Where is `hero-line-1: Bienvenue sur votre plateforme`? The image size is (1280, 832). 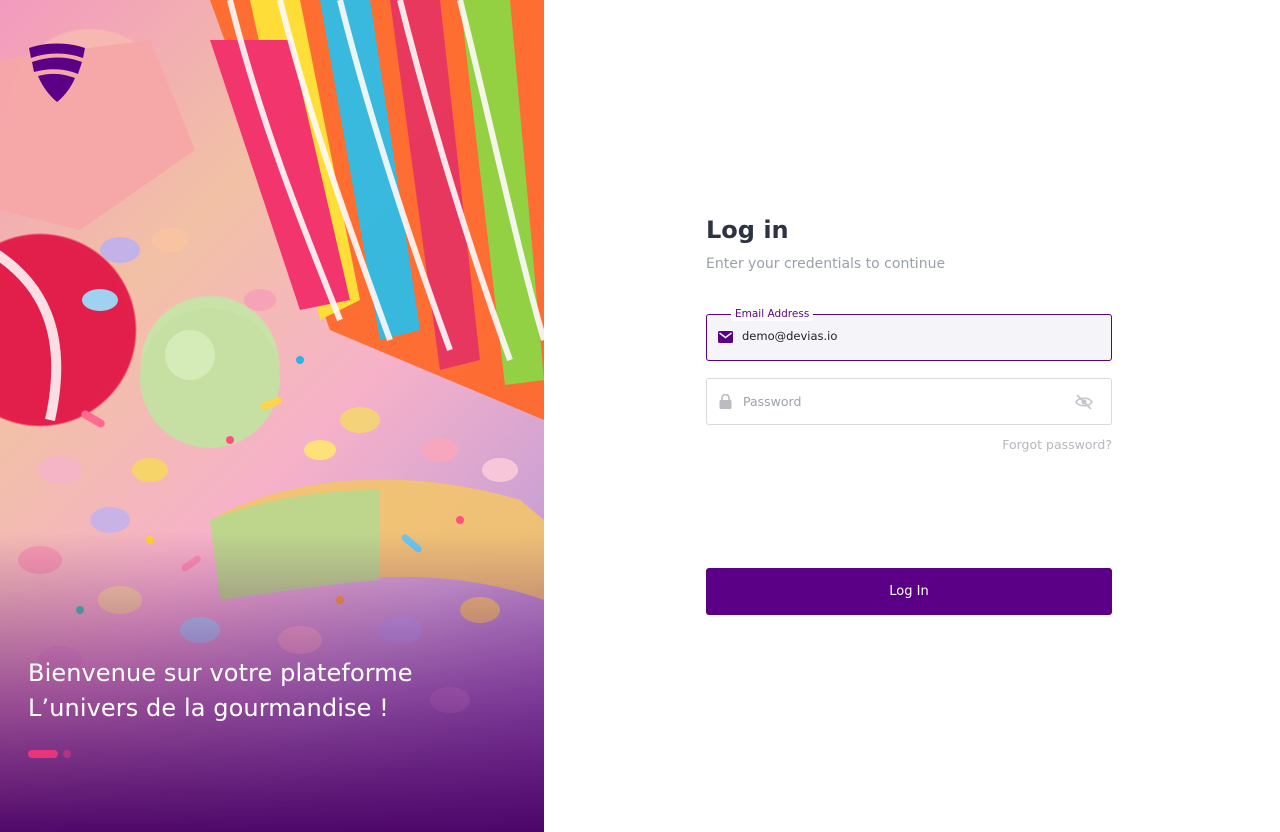 hero-line-1: Bienvenue sur votre plateforme is located at coordinates (220, 673).